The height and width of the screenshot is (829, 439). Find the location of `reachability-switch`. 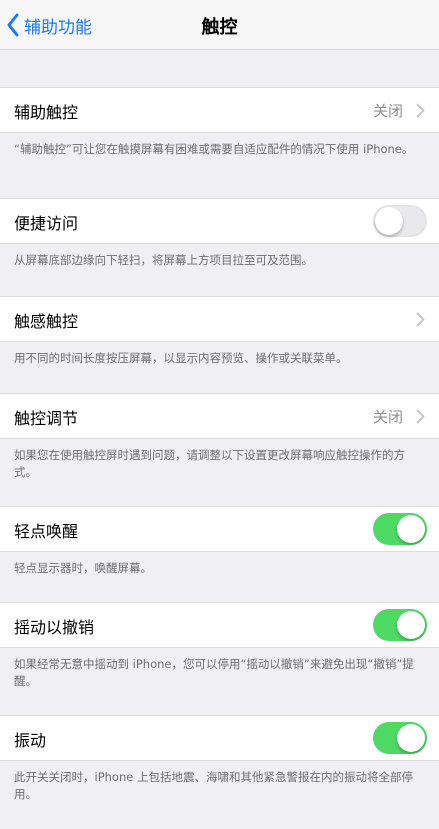

reachability-switch is located at coordinates (400, 221).